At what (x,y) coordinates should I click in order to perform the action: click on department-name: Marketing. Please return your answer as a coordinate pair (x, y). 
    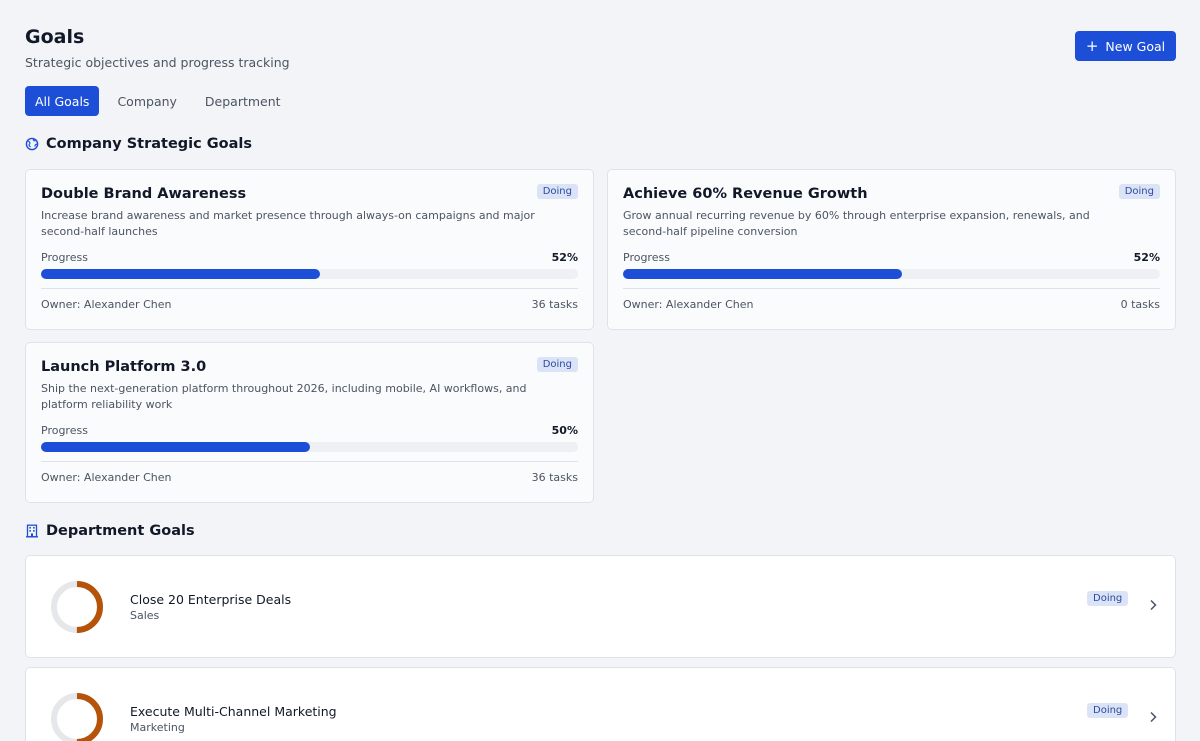
    Looking at the image, I should click on (157, 727).